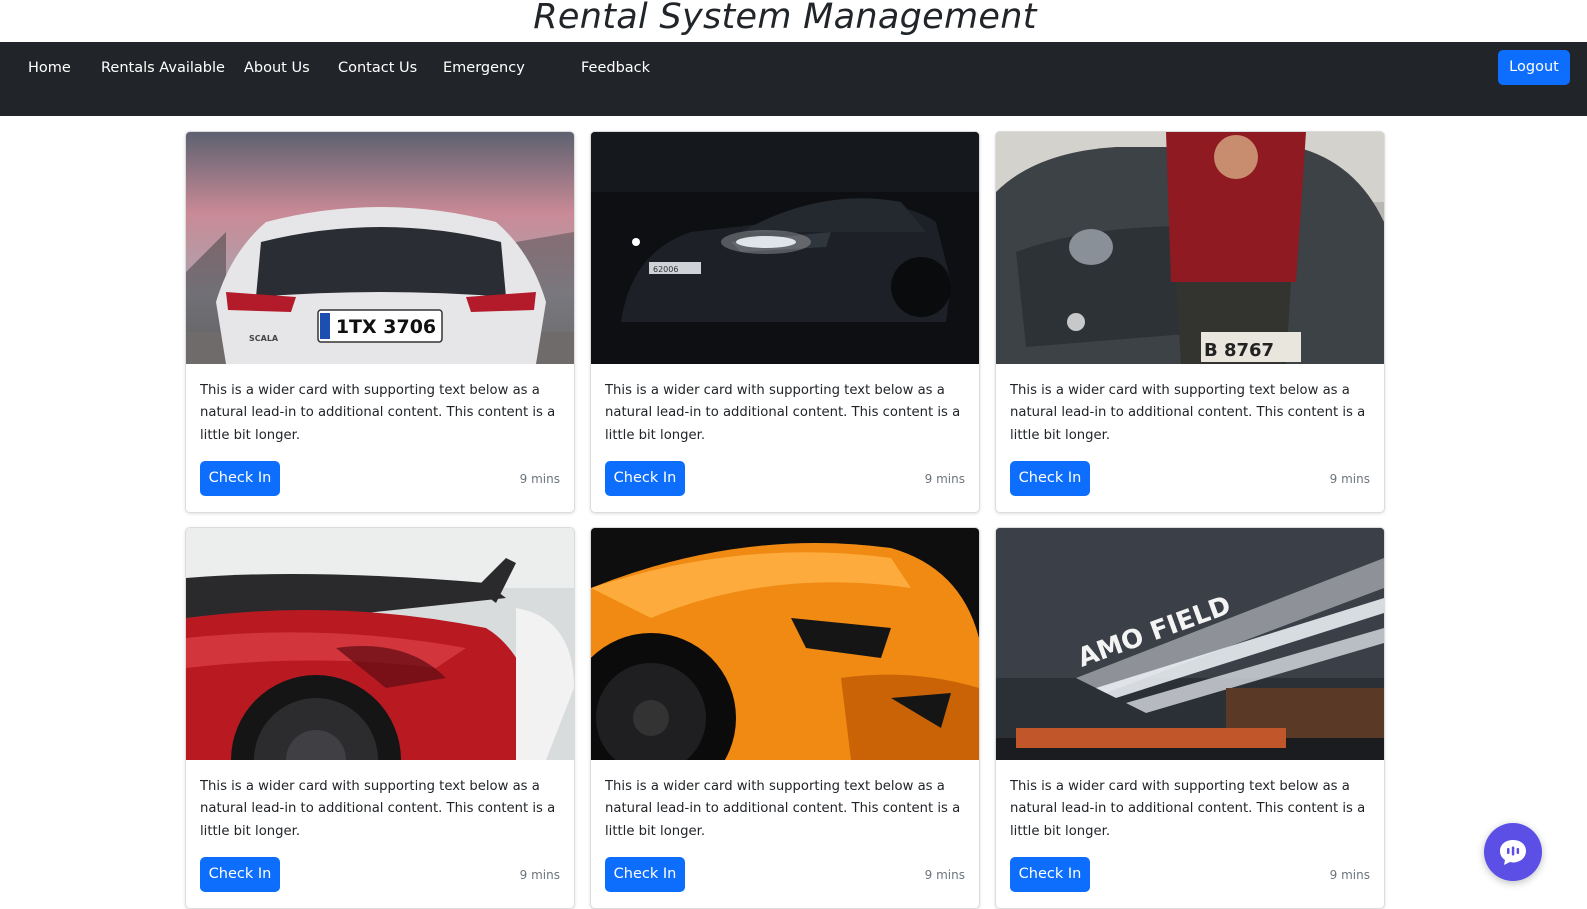 The width and height of the screenshot is (1587, 909). Describe the element at coordinates (386, 327) in the screenshot. I see `license-plate-text: 1TX 3706` at that location.